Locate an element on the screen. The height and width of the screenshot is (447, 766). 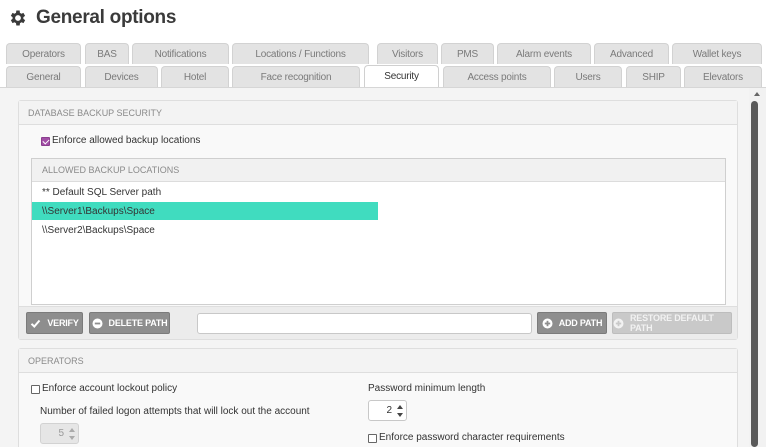
password-char-requirements-checkbox is located at coordinates (372, 438).